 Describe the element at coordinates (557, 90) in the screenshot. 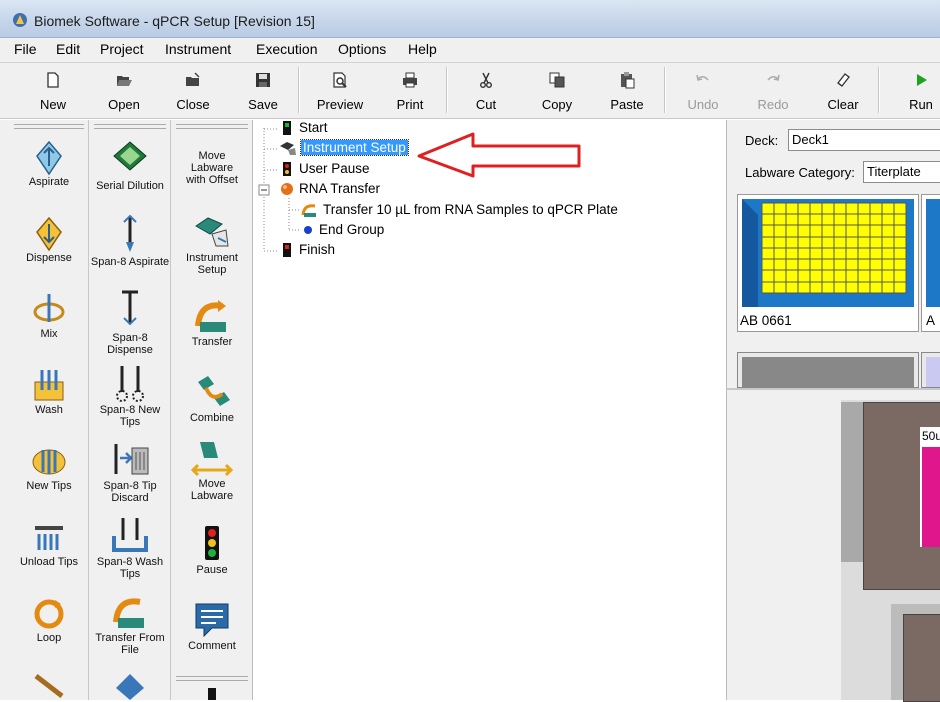

I see `copy-button: Copy` at that location.